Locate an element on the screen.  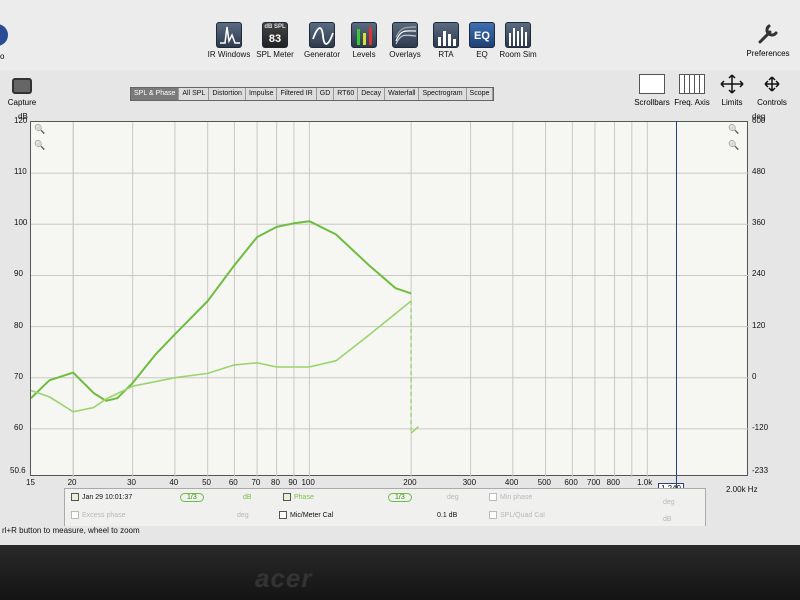
preferences-button: Preferences is located at coordinates (768, 39).